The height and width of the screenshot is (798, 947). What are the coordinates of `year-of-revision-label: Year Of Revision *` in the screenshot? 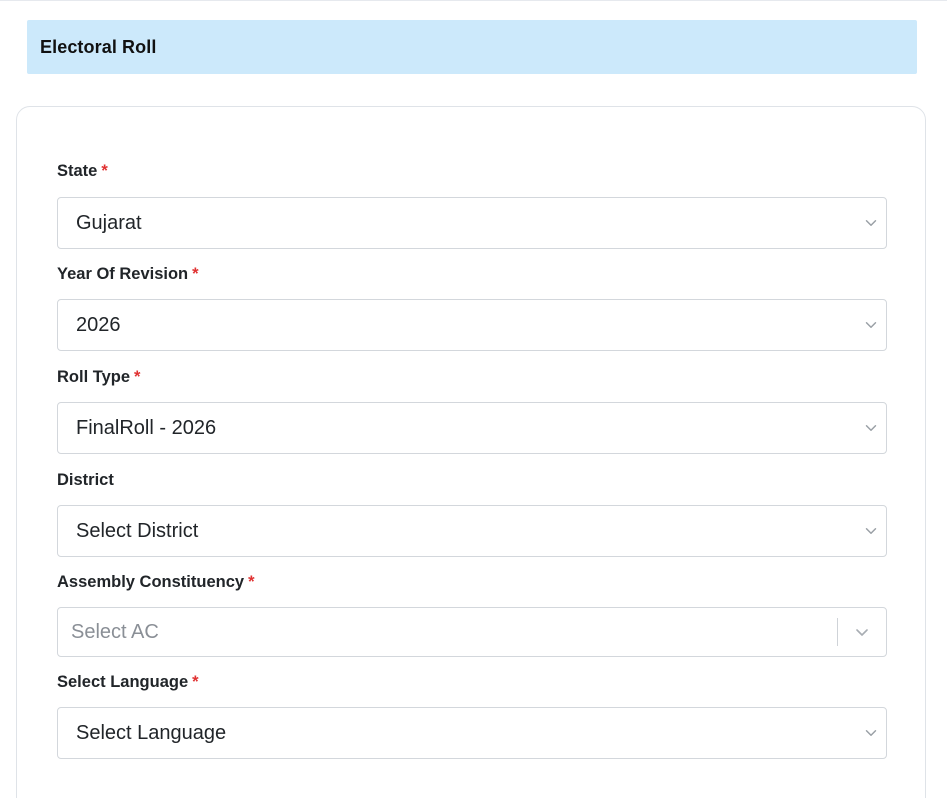 It's located at (128, 274).